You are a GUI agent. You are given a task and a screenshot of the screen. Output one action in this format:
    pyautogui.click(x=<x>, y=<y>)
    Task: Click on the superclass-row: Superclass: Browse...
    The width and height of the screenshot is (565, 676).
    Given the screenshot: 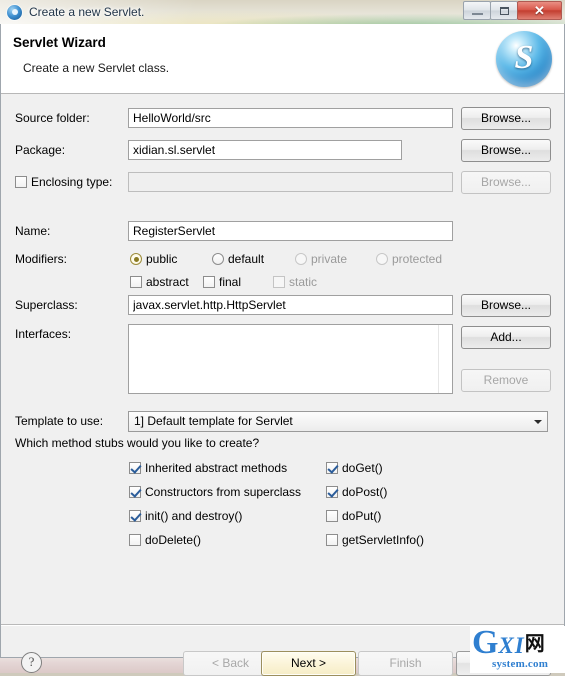 What is the action you would take?
    pyautogui.click(x=282, y=305)
    